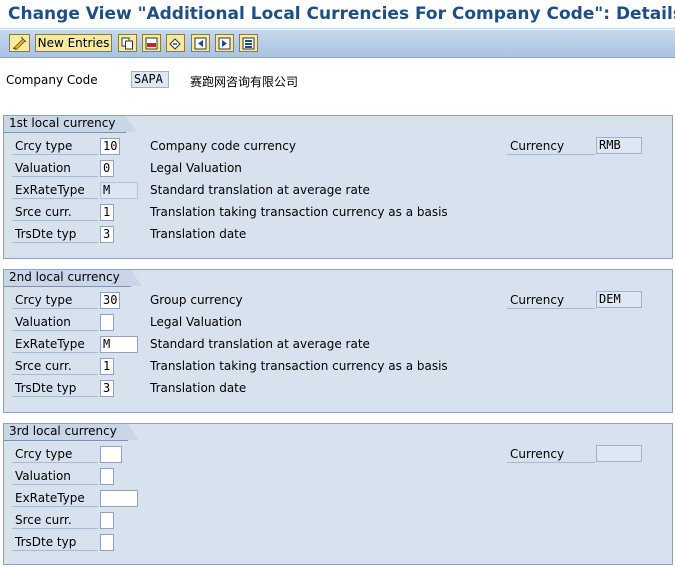 The image size is (675, 568). I want to click on currency-field: DEM, so click(619, 299).